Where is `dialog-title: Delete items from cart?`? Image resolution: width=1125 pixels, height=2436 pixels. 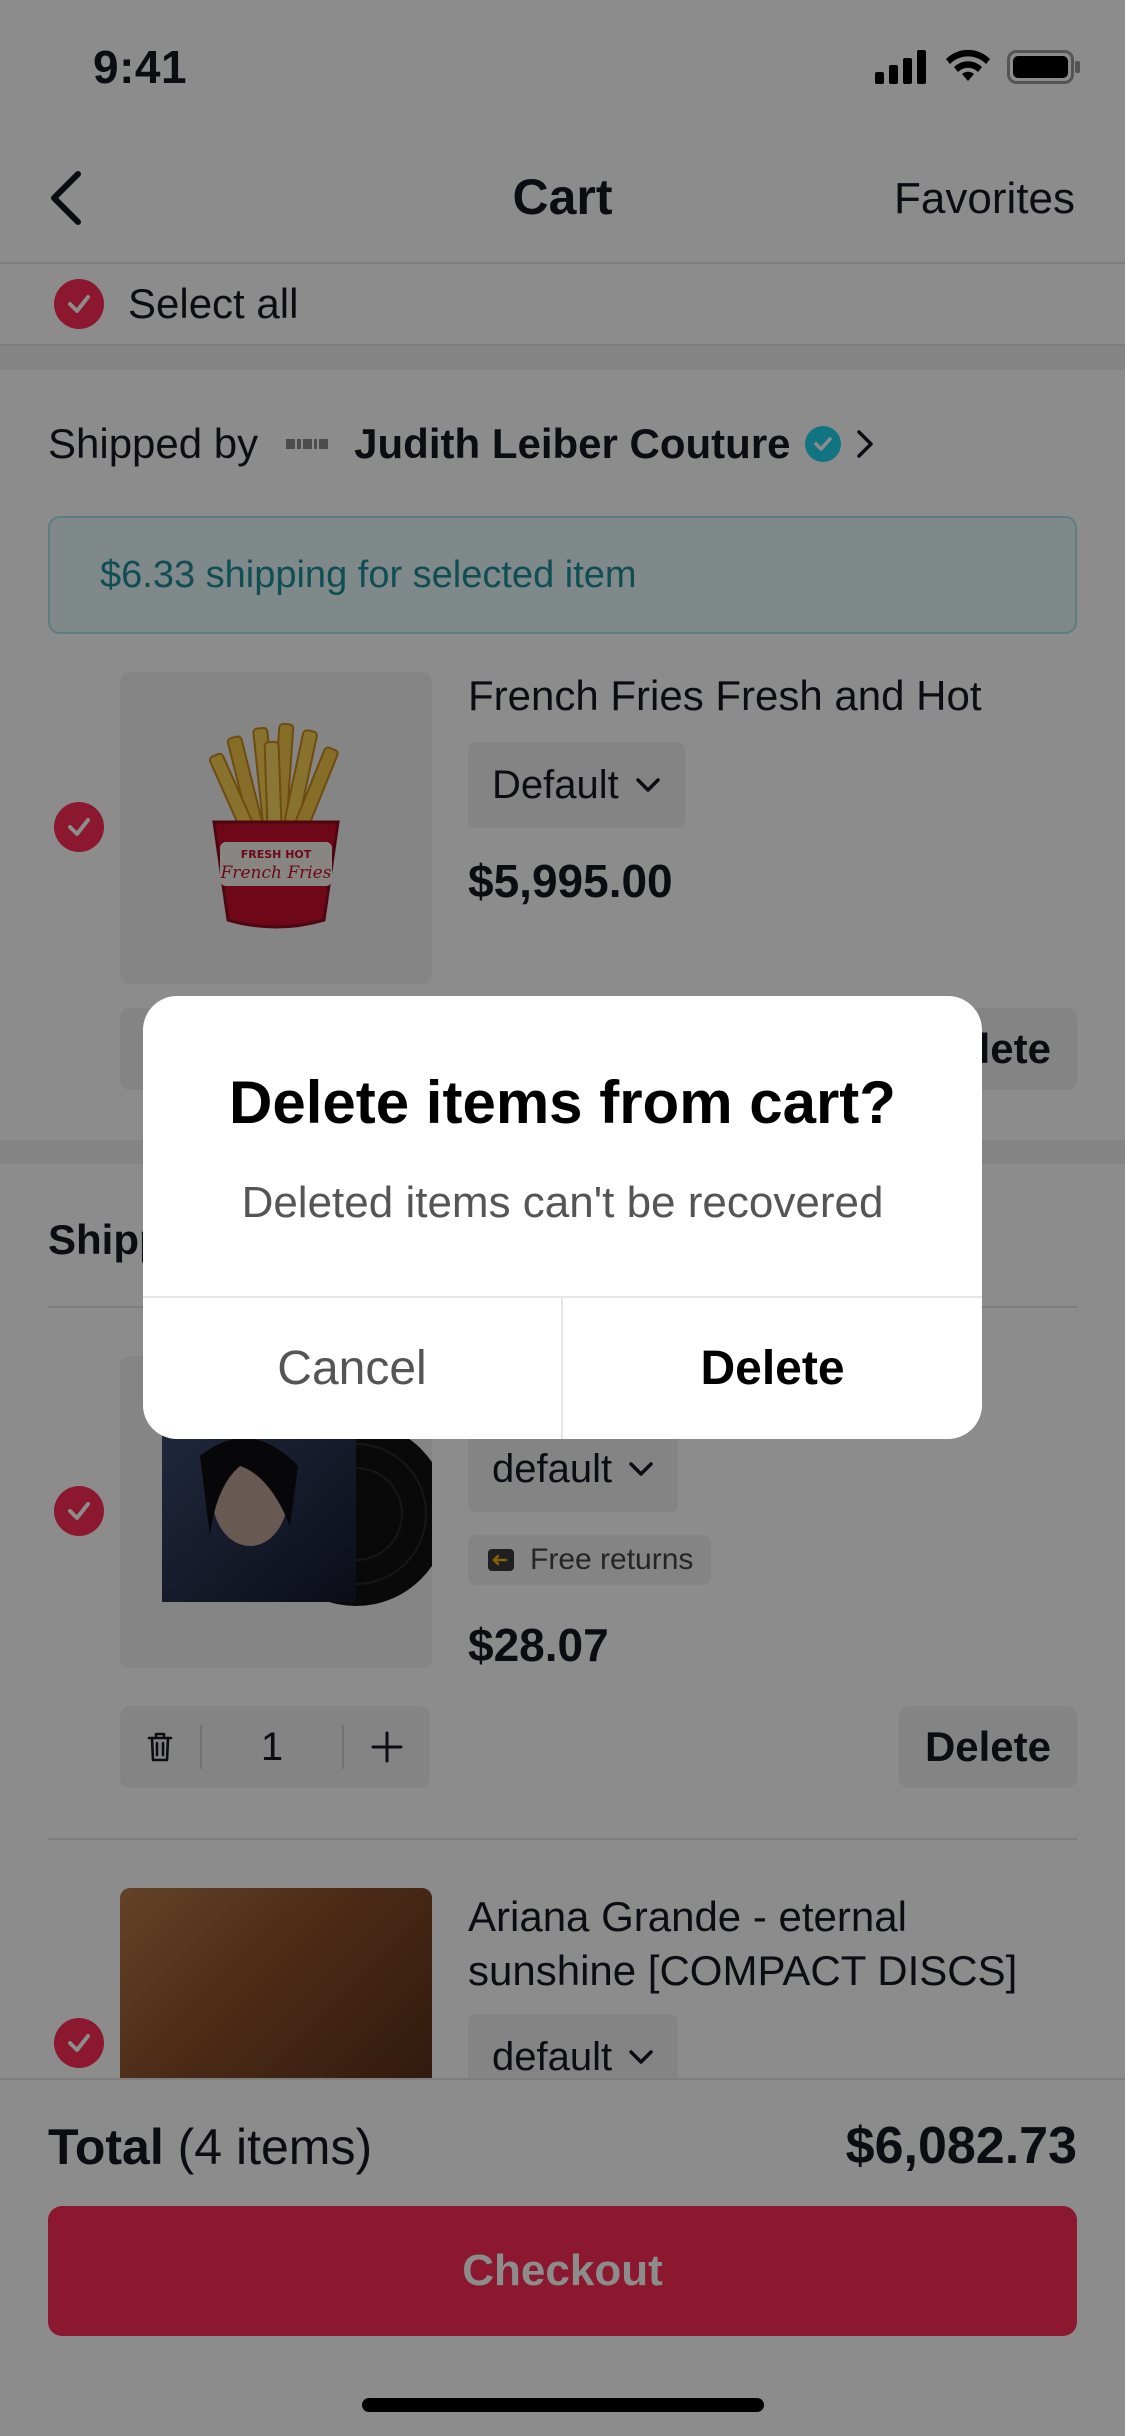
dialog-title: Delete items from cart? is located at coordinates (562, 1102).